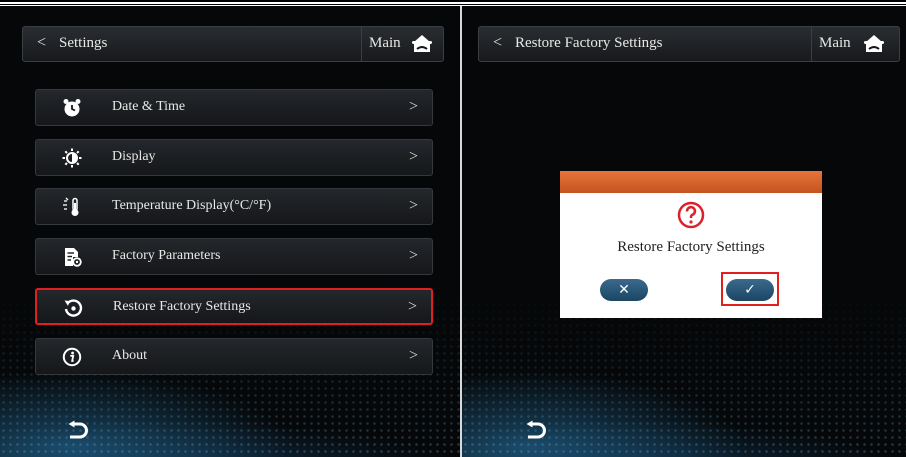 The width and height of the screenshot is (906, 457). Describe the element at coordinates (588, 43) in the screenshot. I see `page-title: Restore Factory Settings` at that location.